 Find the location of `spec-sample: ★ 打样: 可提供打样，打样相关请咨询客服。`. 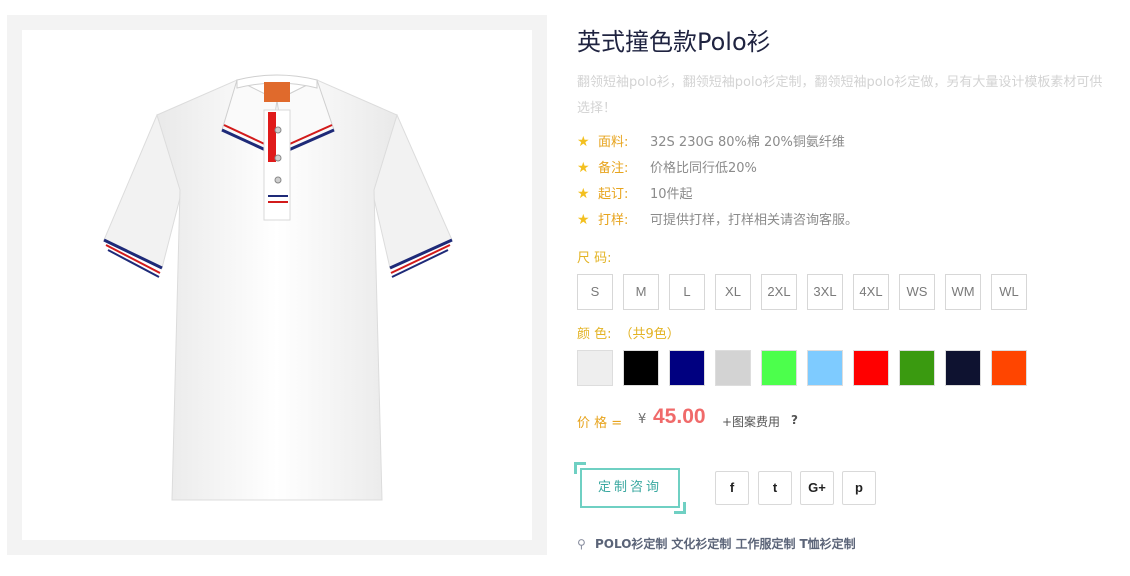

spec-sample: ★ 打样: 可提供打样，打样相关请咨询客服。 is located at coordinates (718, 220).